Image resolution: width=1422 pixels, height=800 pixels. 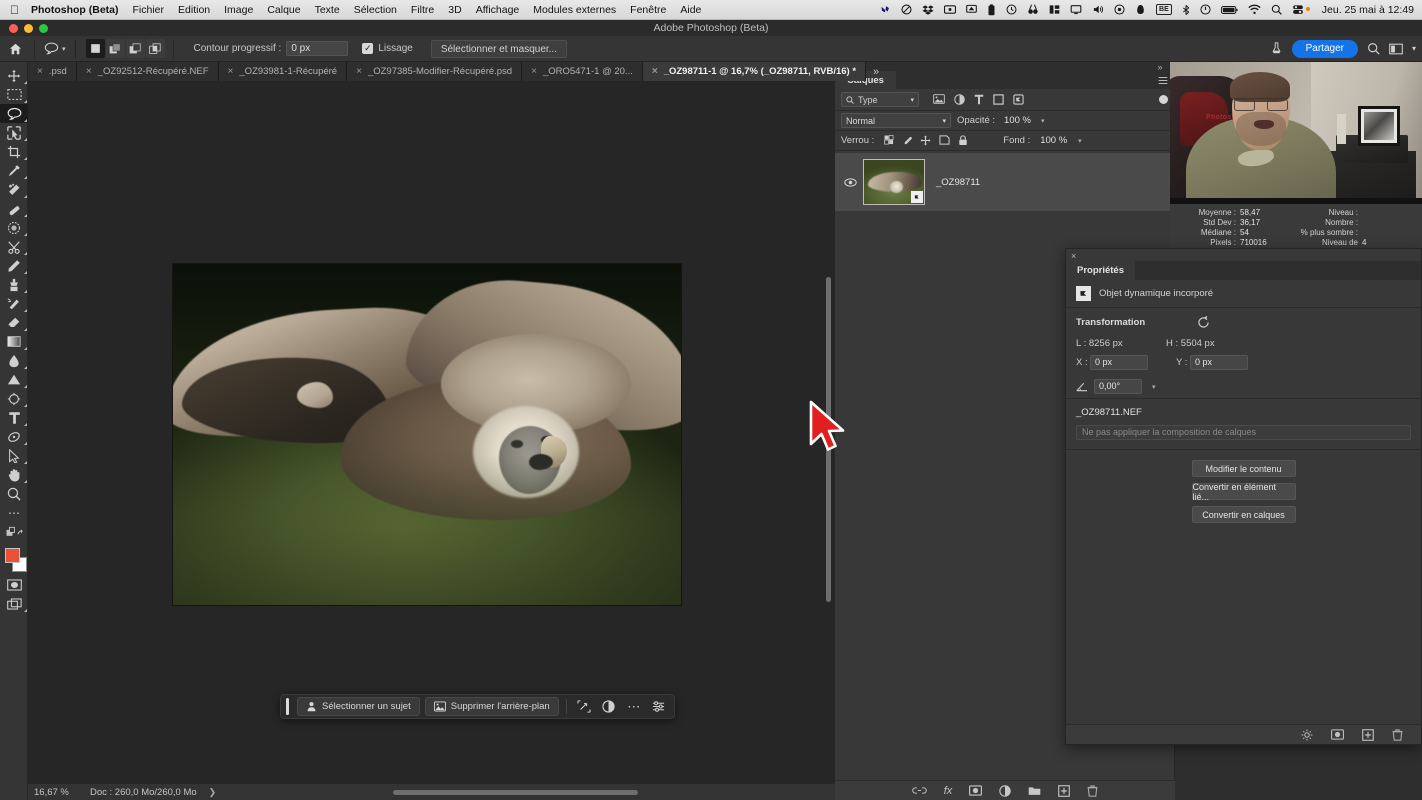 I want to click on dodge-tool, so click(x=14, y=379).